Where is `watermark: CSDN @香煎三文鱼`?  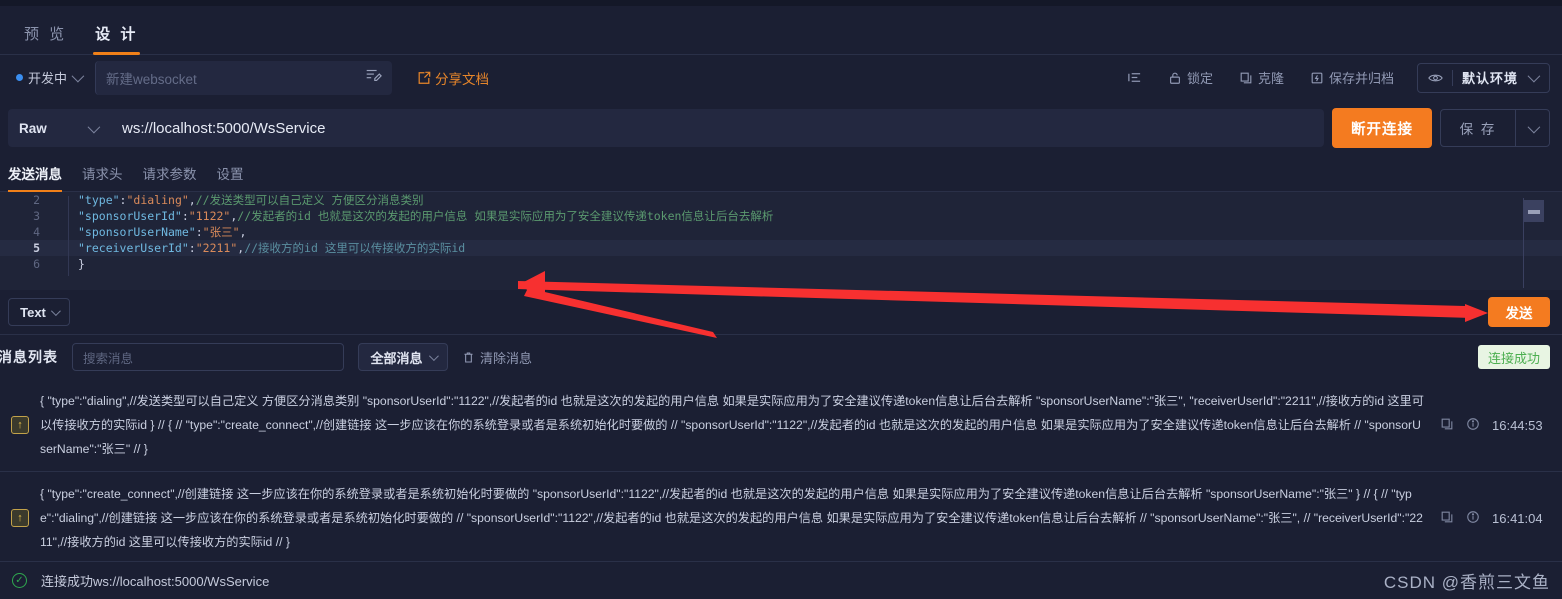
watermark: CSDN @香煎三文鱼 is located at coordinates (1466, 582).